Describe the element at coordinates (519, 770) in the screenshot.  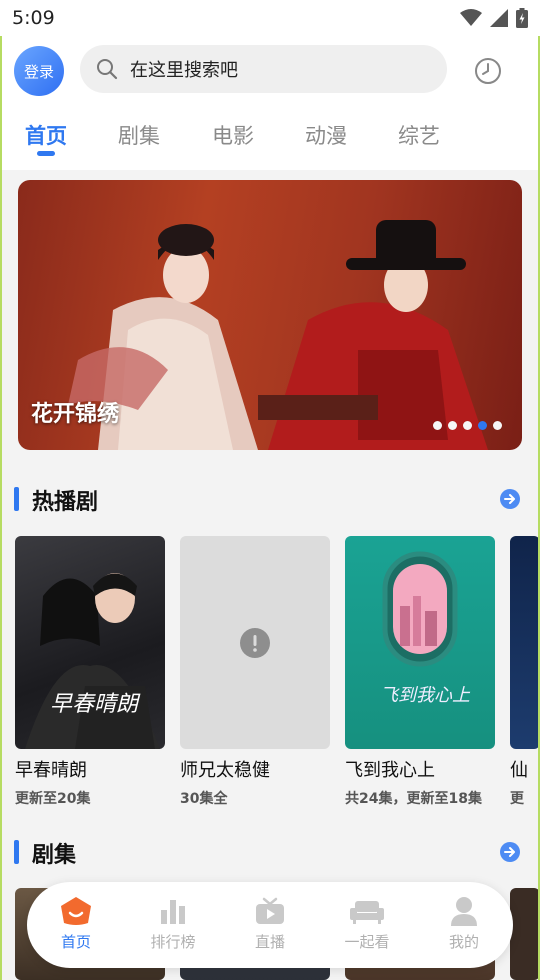
I see `drama-title: 仙` at that location.